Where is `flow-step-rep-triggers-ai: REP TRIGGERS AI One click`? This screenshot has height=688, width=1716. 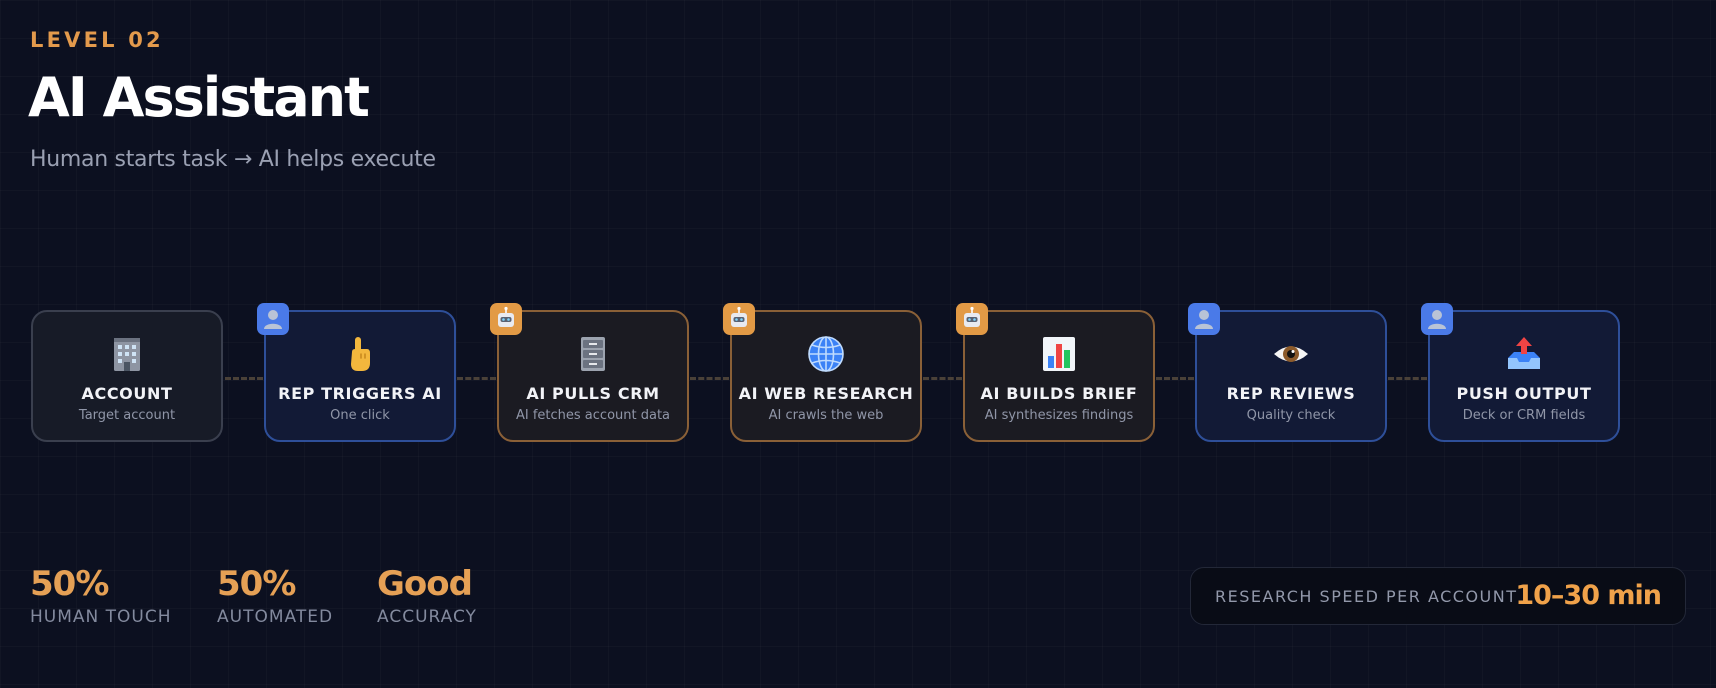
flow-step-rep-triggers-ai: REP TRIGGERS AI One click is located at coordinates (356, 372).